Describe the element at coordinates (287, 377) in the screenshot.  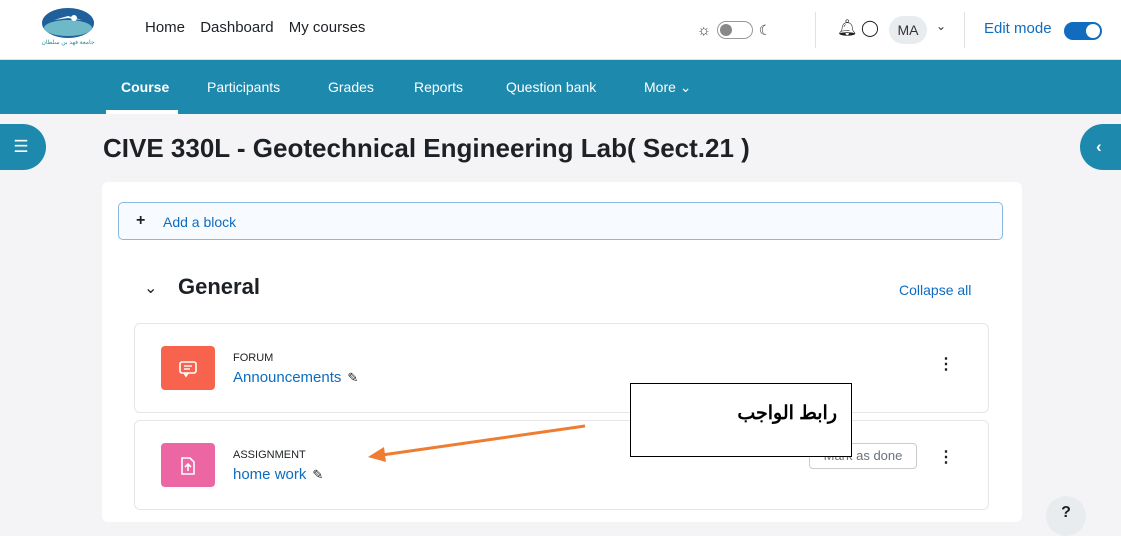
I see `activity-name: Announcements` at that location.